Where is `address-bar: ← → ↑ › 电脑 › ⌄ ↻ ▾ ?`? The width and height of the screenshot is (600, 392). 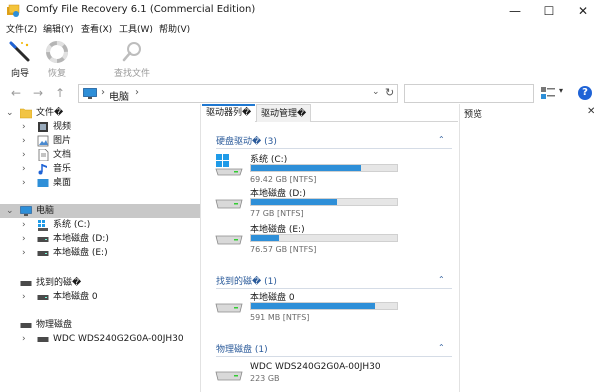
address-bar: ← → ↑ › 电脑 › ⌄ ↻ ▾ ? is located at coordinates (300, 93).